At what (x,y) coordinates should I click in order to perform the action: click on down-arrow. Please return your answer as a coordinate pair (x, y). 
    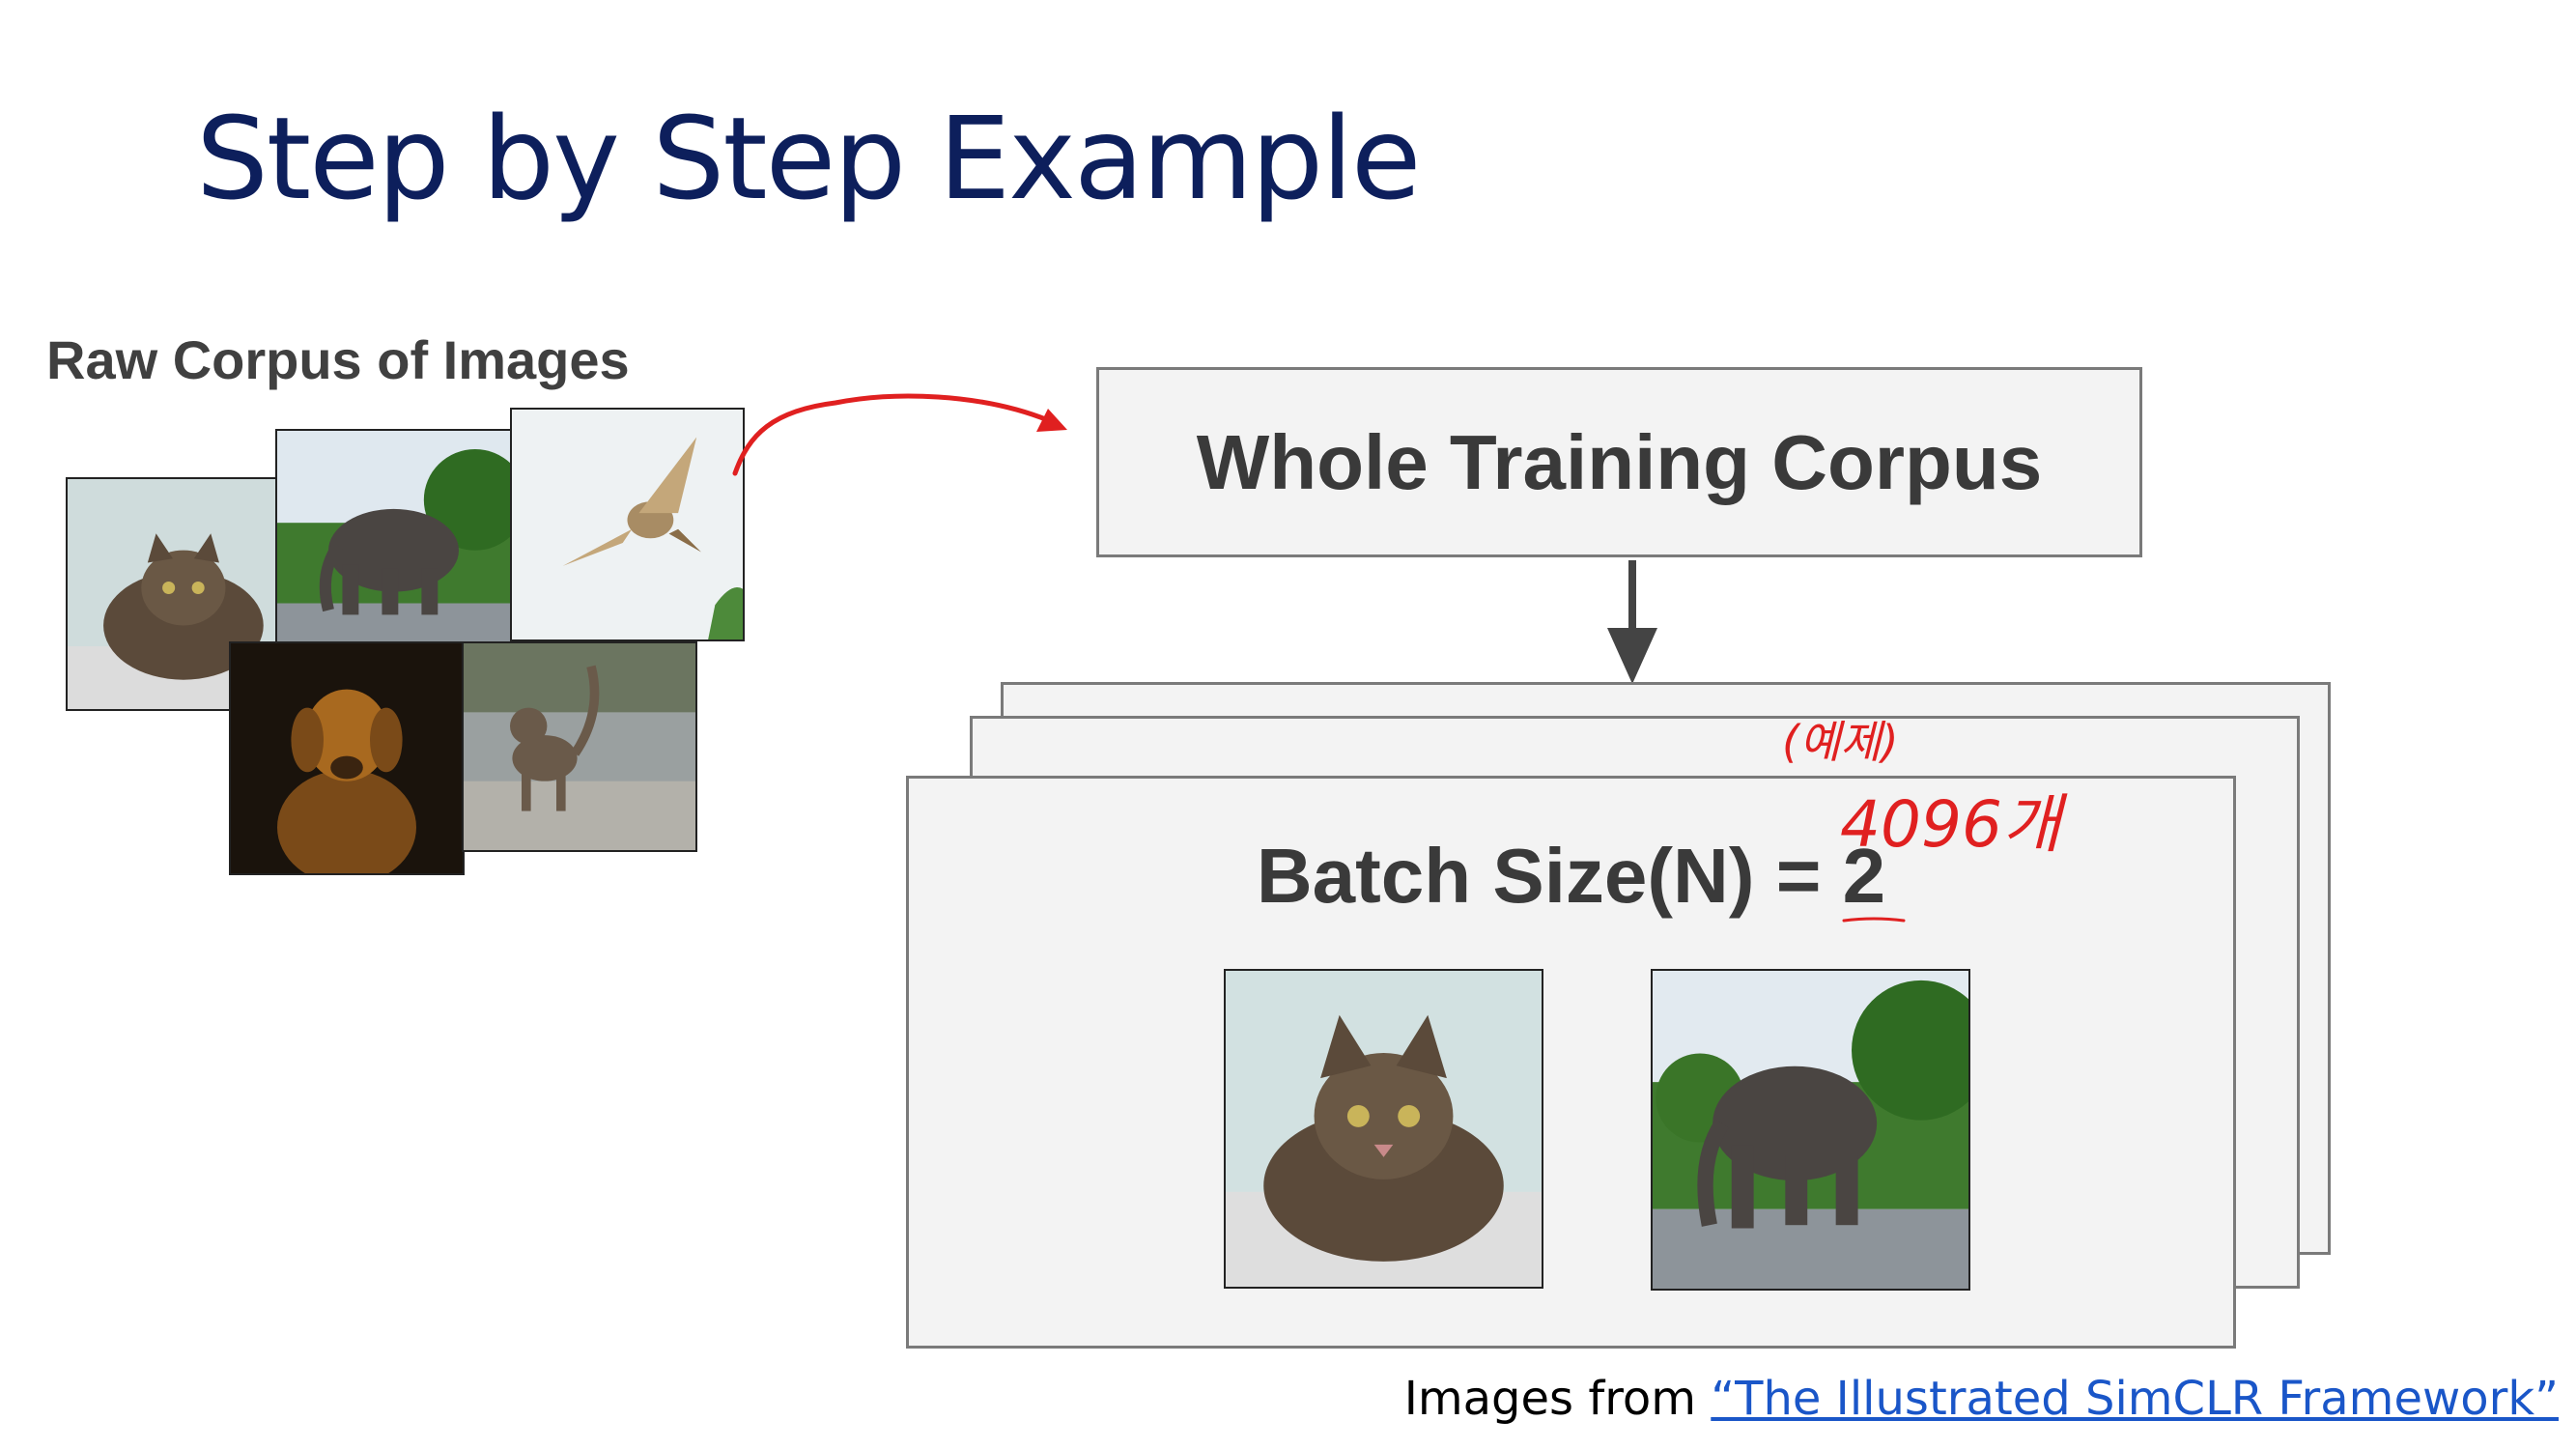
    Looking at the image, I should click on (1632, 622).